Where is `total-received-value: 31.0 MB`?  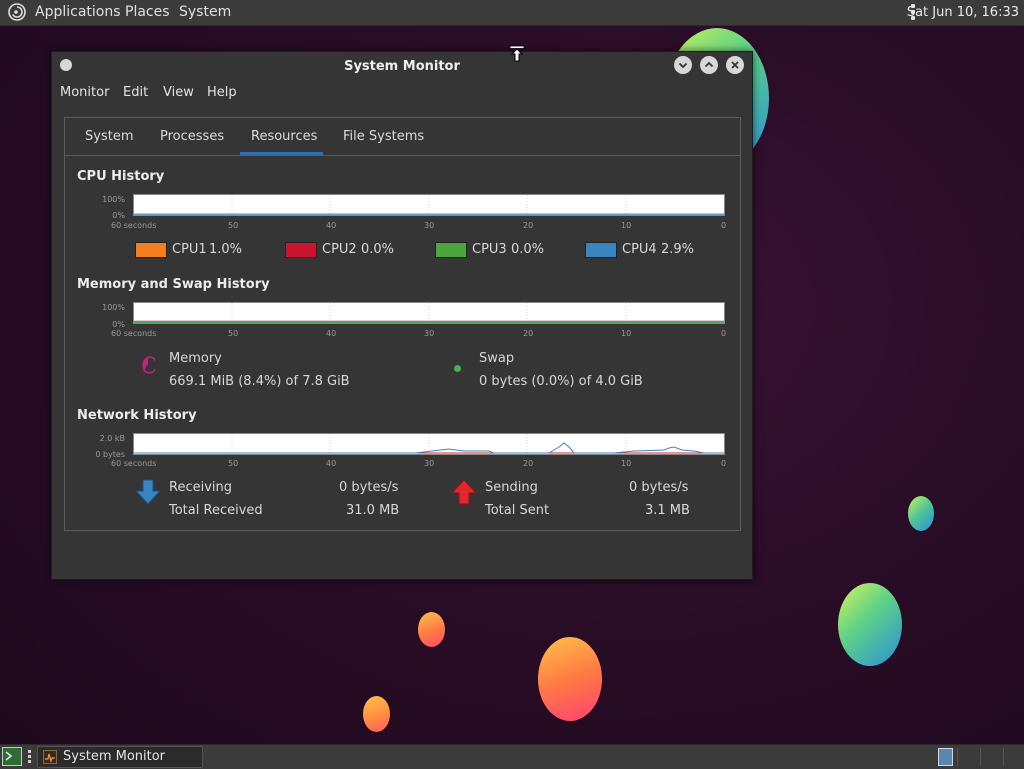 total-received-value: 31.0 MB is located at coordinates (373, 510).